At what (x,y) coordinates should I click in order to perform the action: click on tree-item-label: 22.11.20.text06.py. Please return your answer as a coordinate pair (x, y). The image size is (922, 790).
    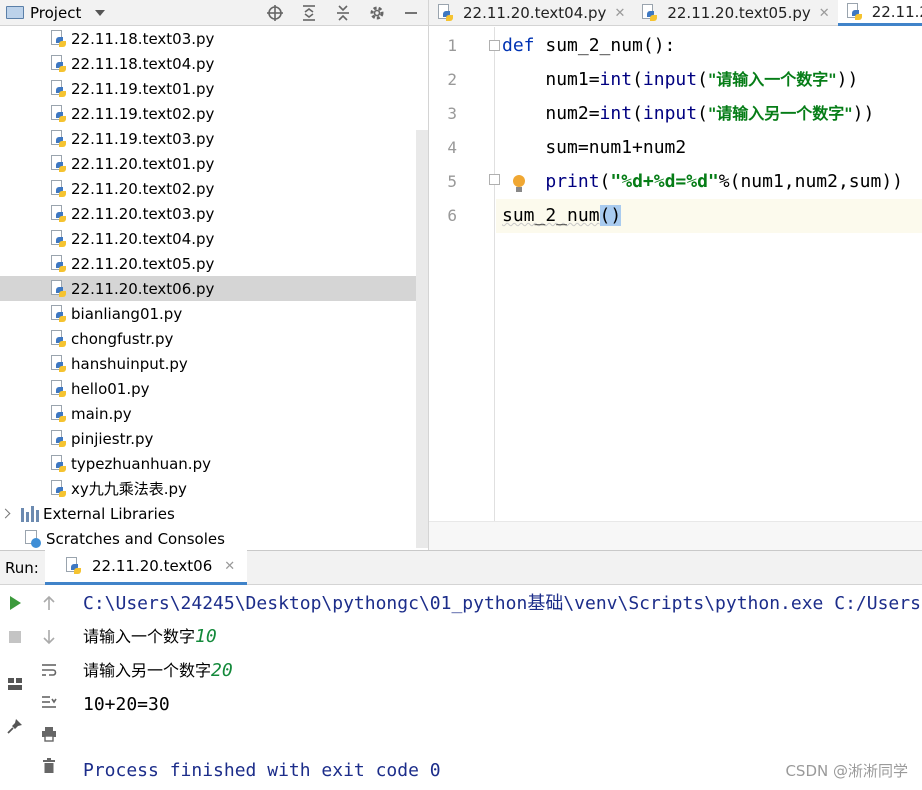
    Looking at the image, I should click on (143, 288).